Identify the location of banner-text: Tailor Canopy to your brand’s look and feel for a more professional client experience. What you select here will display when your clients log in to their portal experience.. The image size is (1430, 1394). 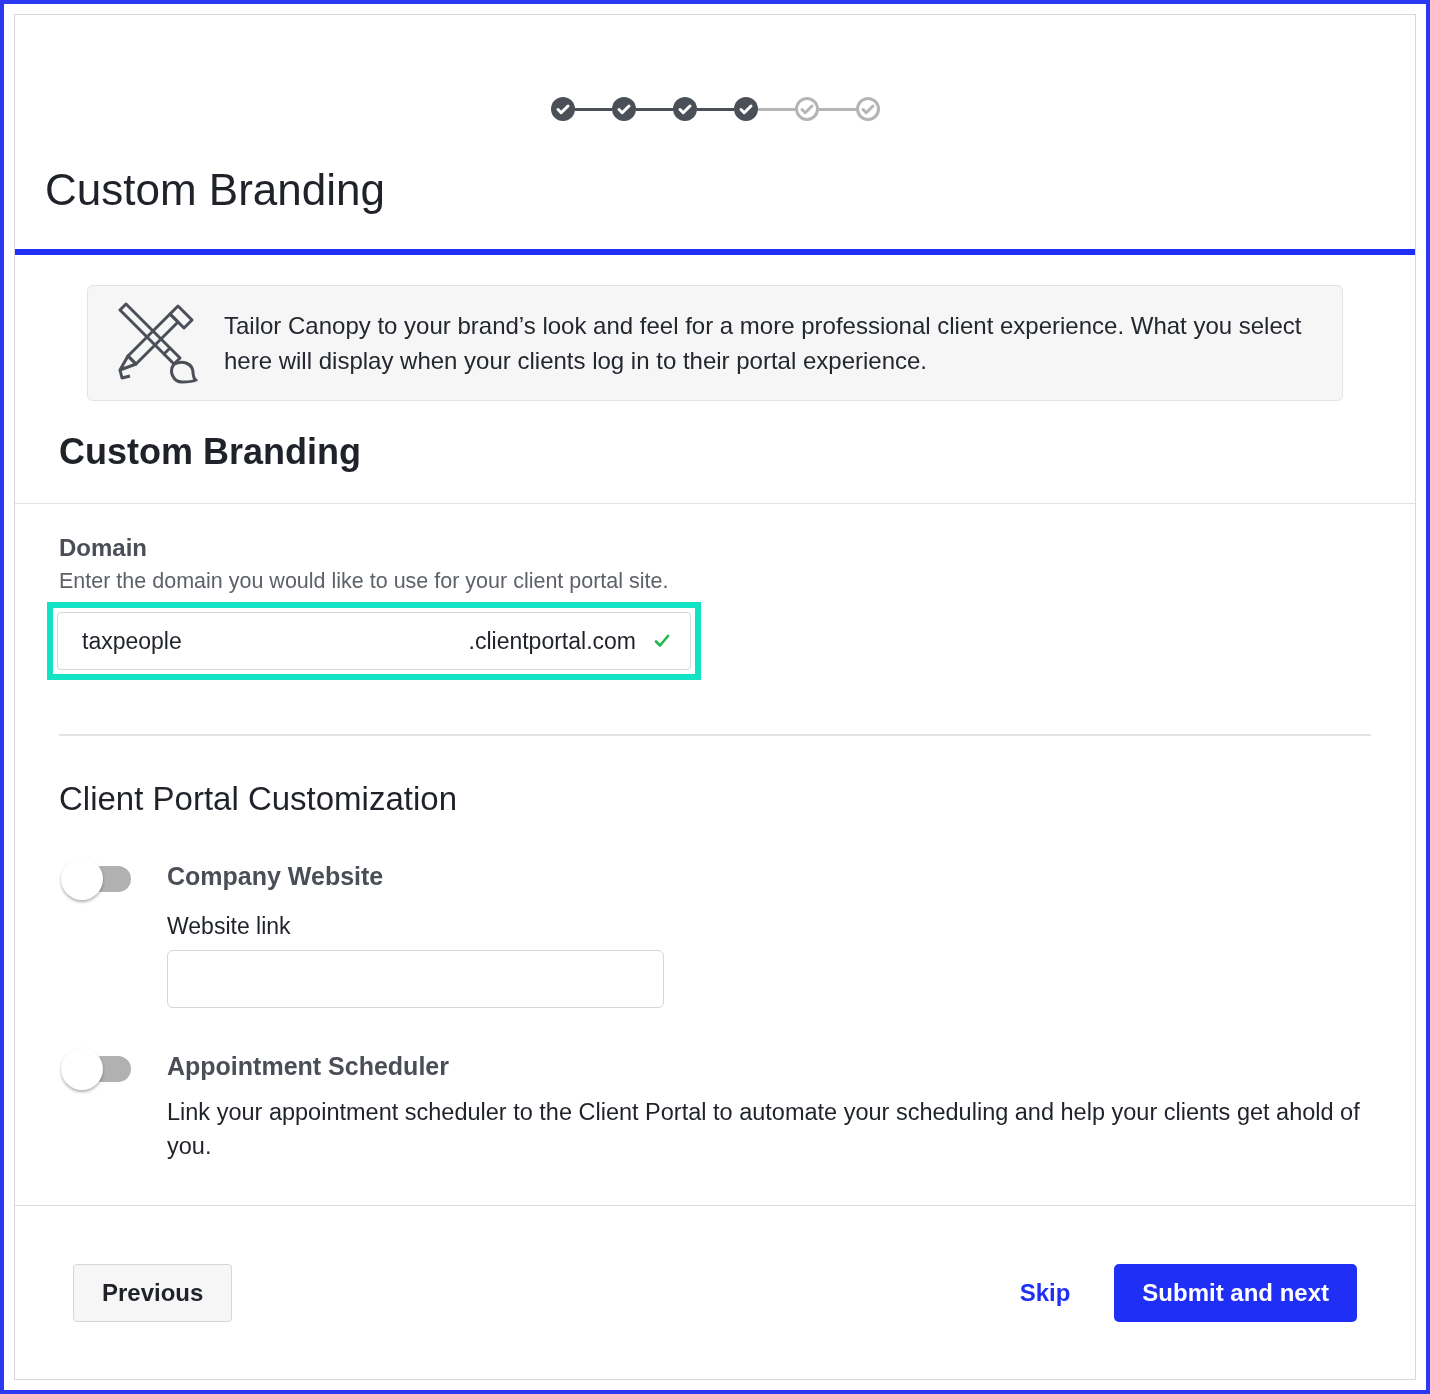
(763, 343).